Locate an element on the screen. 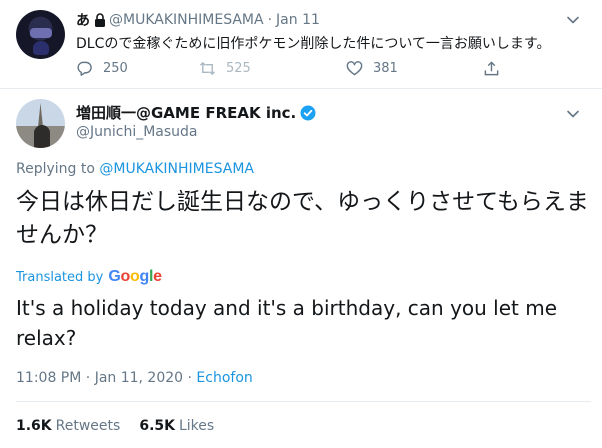  author-name-row: 増田順一@GAME FREAK inc. is located at coordinates (196, 112).